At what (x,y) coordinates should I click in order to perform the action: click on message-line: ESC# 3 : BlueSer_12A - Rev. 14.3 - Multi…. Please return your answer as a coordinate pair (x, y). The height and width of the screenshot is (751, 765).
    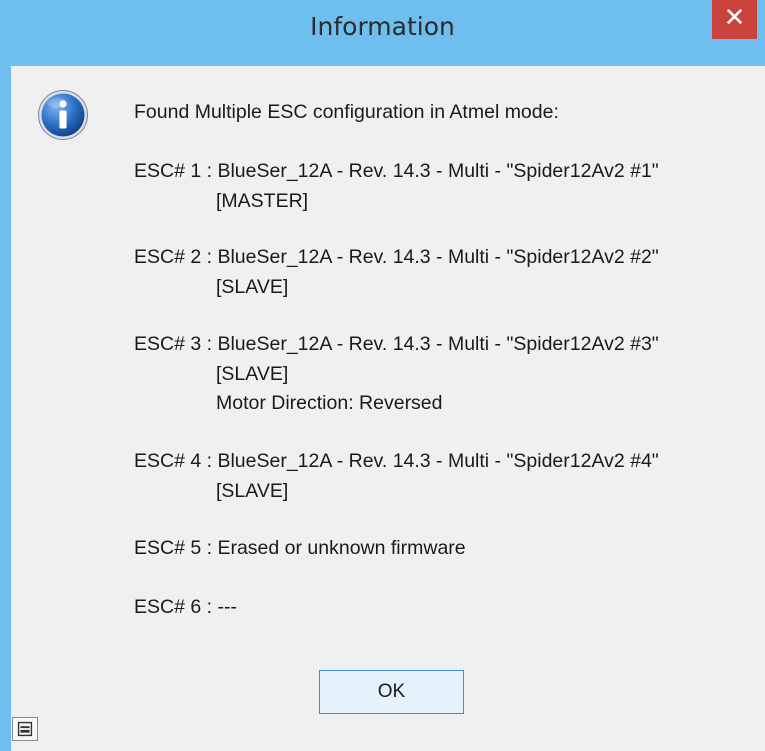
    Looking at the image, I should click on (396, 344).